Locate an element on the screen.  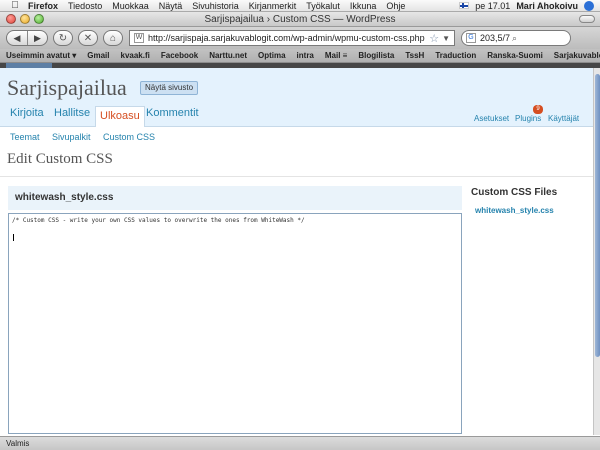
menu-bookmarks: Kirjanmerkit is located at coordinates (273, 6).